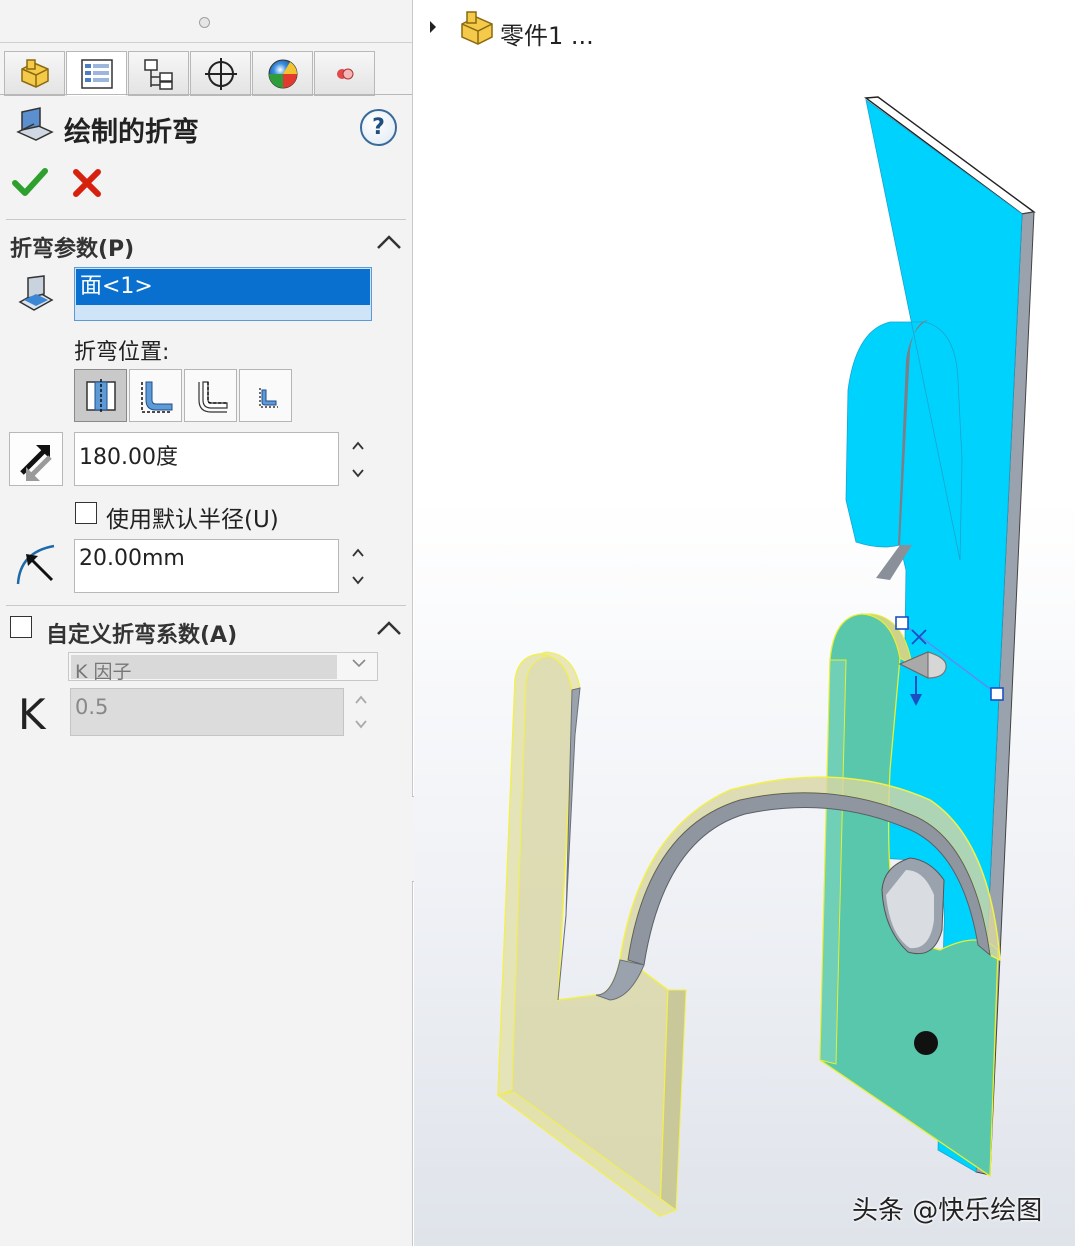  Describe the element at coordinates (206, 459) in the screenshot. I see `bend-angle-input: 180.00度` at that location.